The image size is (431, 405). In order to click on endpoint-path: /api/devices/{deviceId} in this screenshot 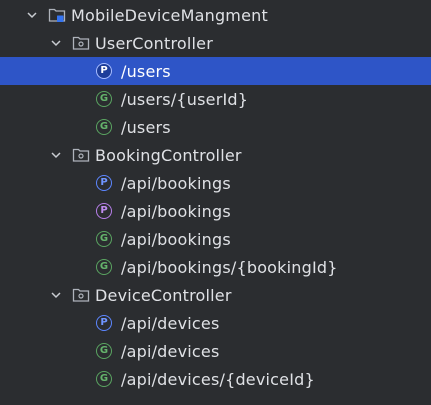, I will do `click(218, 379)`.